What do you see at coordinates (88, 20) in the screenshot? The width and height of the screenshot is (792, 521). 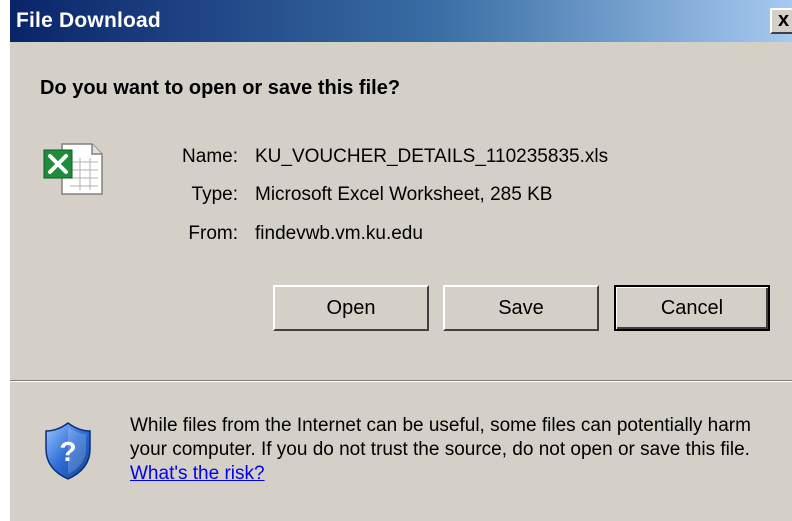 I see `window-title: File Download` at bounding box center [88, 20].